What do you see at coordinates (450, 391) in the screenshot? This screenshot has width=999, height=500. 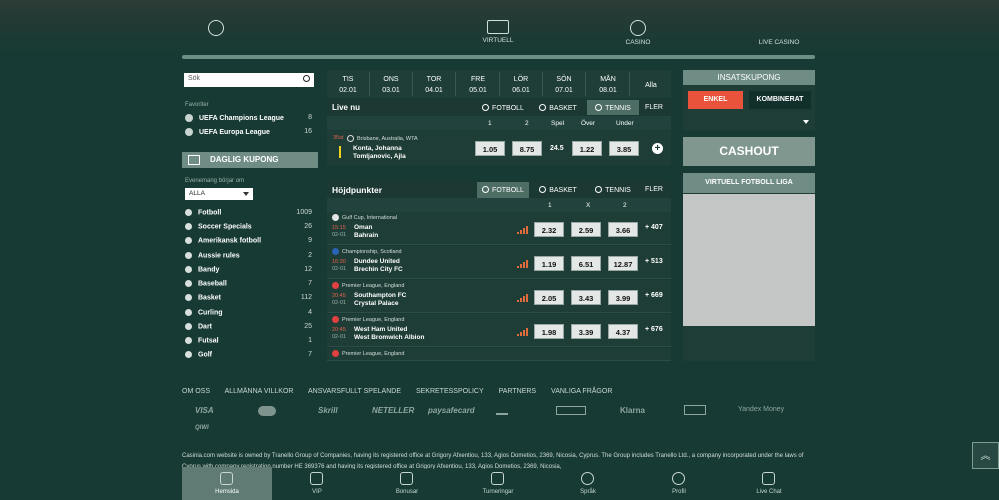 I see `footer-link: SEKRETESSPOLICY` at bounding box center [450, 391].